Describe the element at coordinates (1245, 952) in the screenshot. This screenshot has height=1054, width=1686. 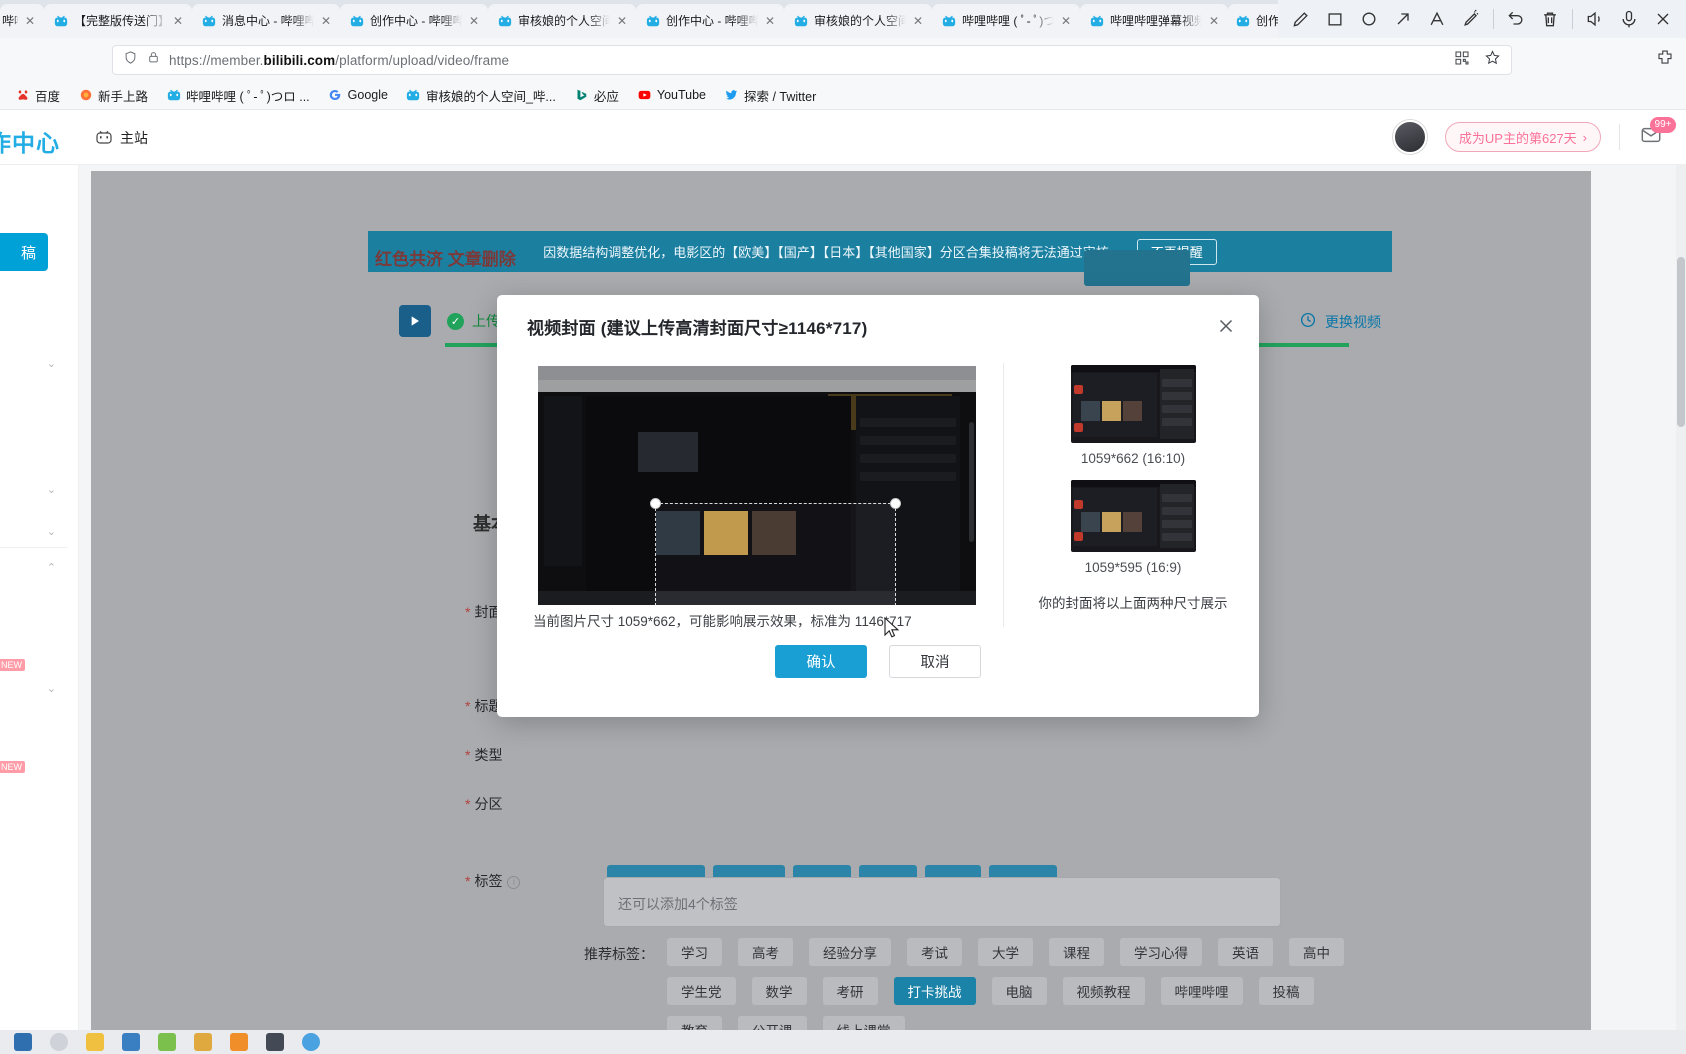
I see `tag-button: 英语` at that location.